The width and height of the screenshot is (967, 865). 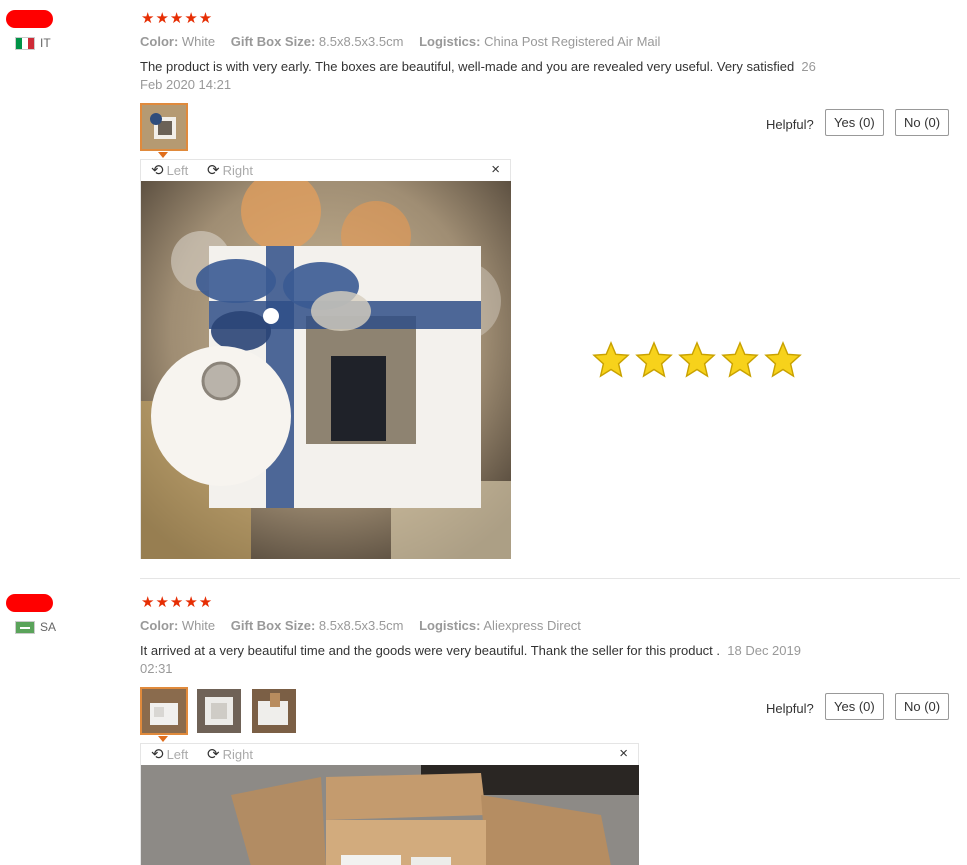 I want to click on review-date-part2: Feb 2020 14:21, so click(x=186, y=84).